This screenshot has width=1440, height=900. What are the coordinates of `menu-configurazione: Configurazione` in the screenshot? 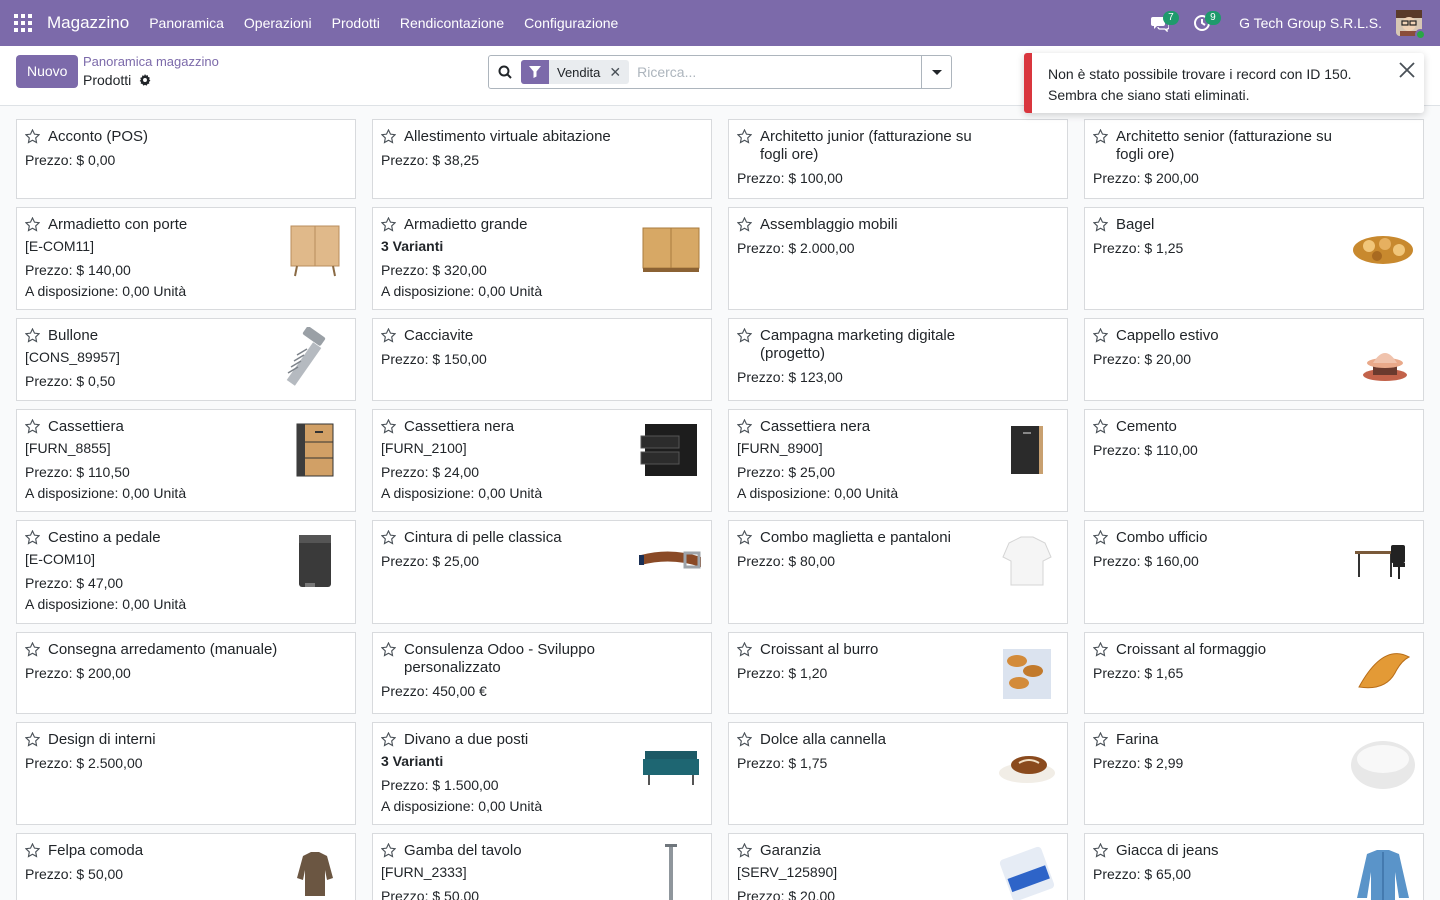 It's located at (571, 23).